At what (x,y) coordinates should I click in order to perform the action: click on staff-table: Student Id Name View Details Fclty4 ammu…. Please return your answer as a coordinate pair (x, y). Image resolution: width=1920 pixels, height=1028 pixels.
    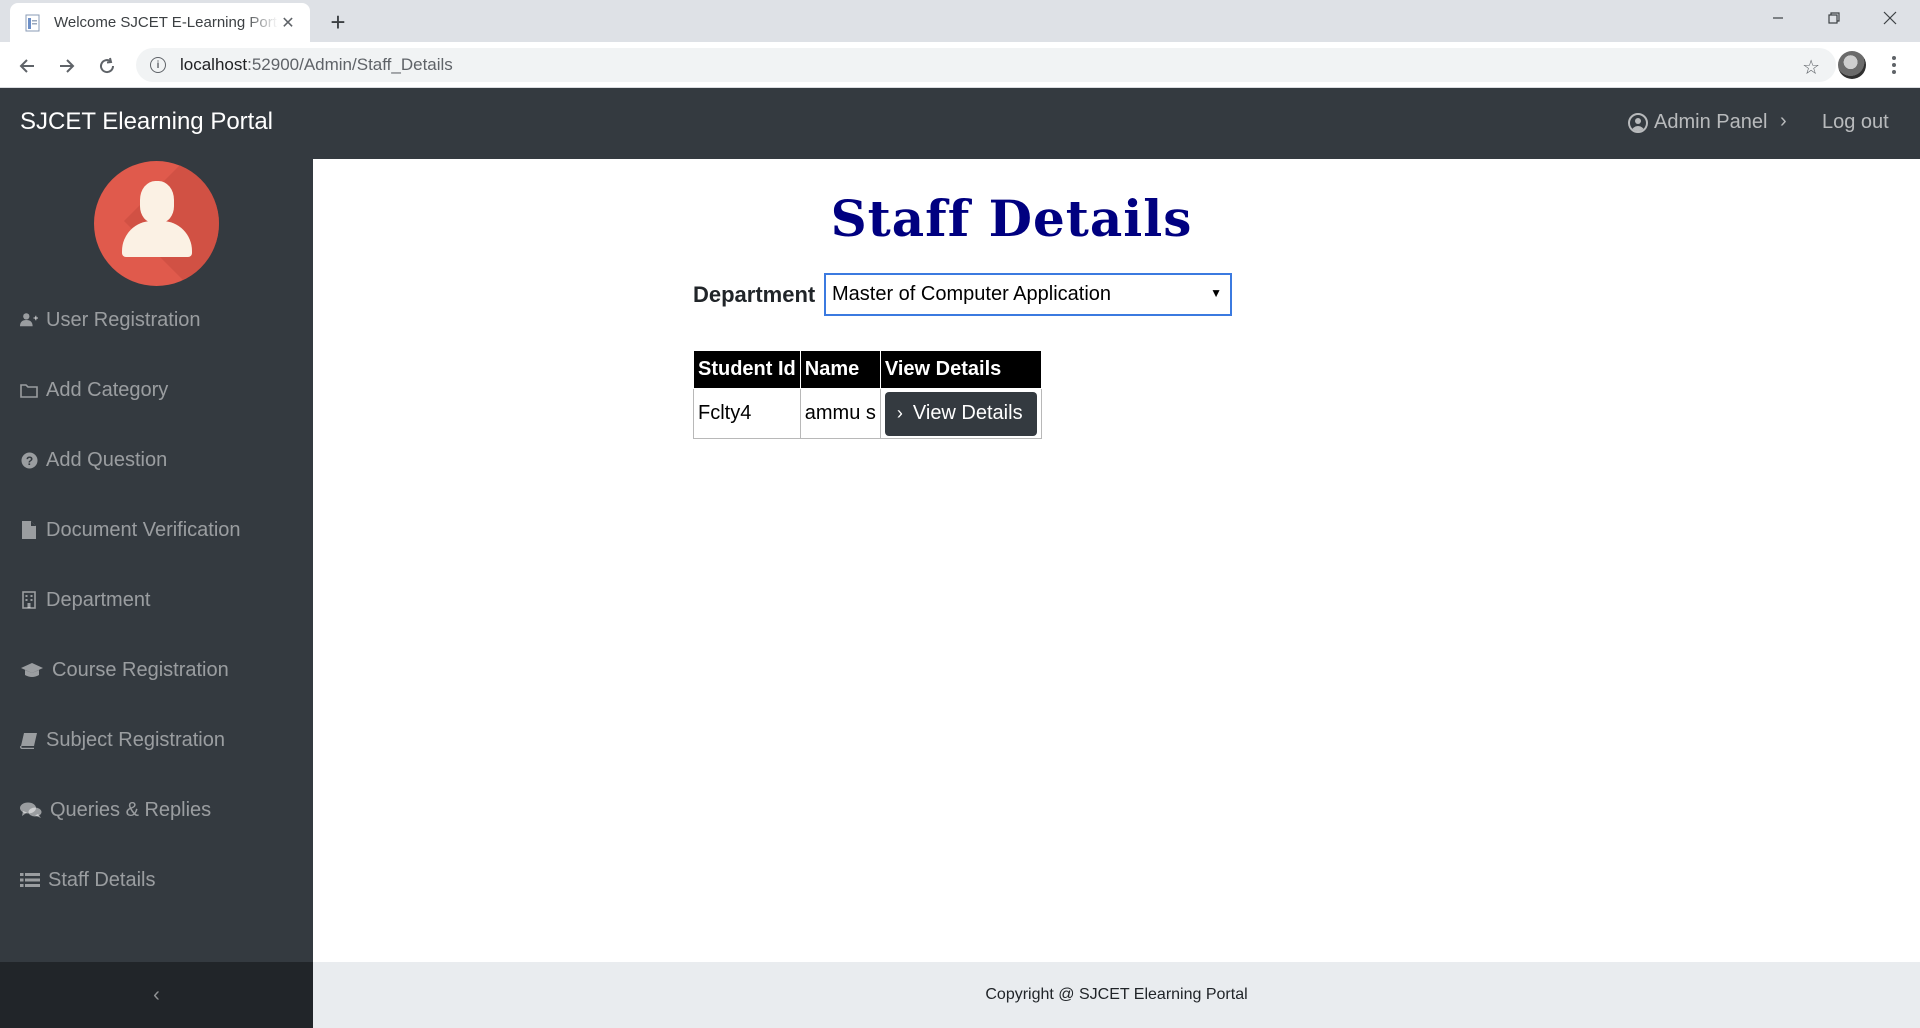
    Looking at the image, I should click on (867, 394).